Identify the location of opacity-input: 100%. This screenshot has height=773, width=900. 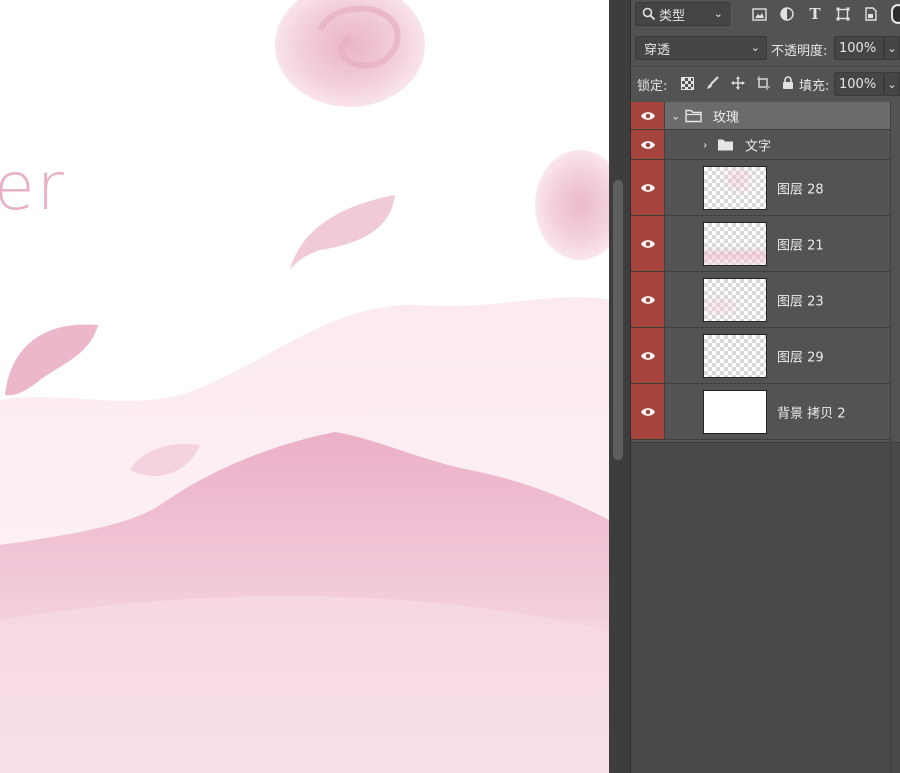
(859, 48).